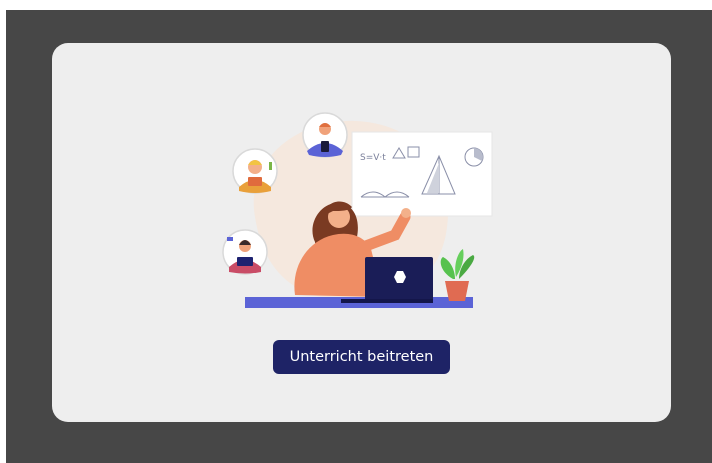  I want to click on join-class-button: Unterricht beitreten, so click(361, 357).